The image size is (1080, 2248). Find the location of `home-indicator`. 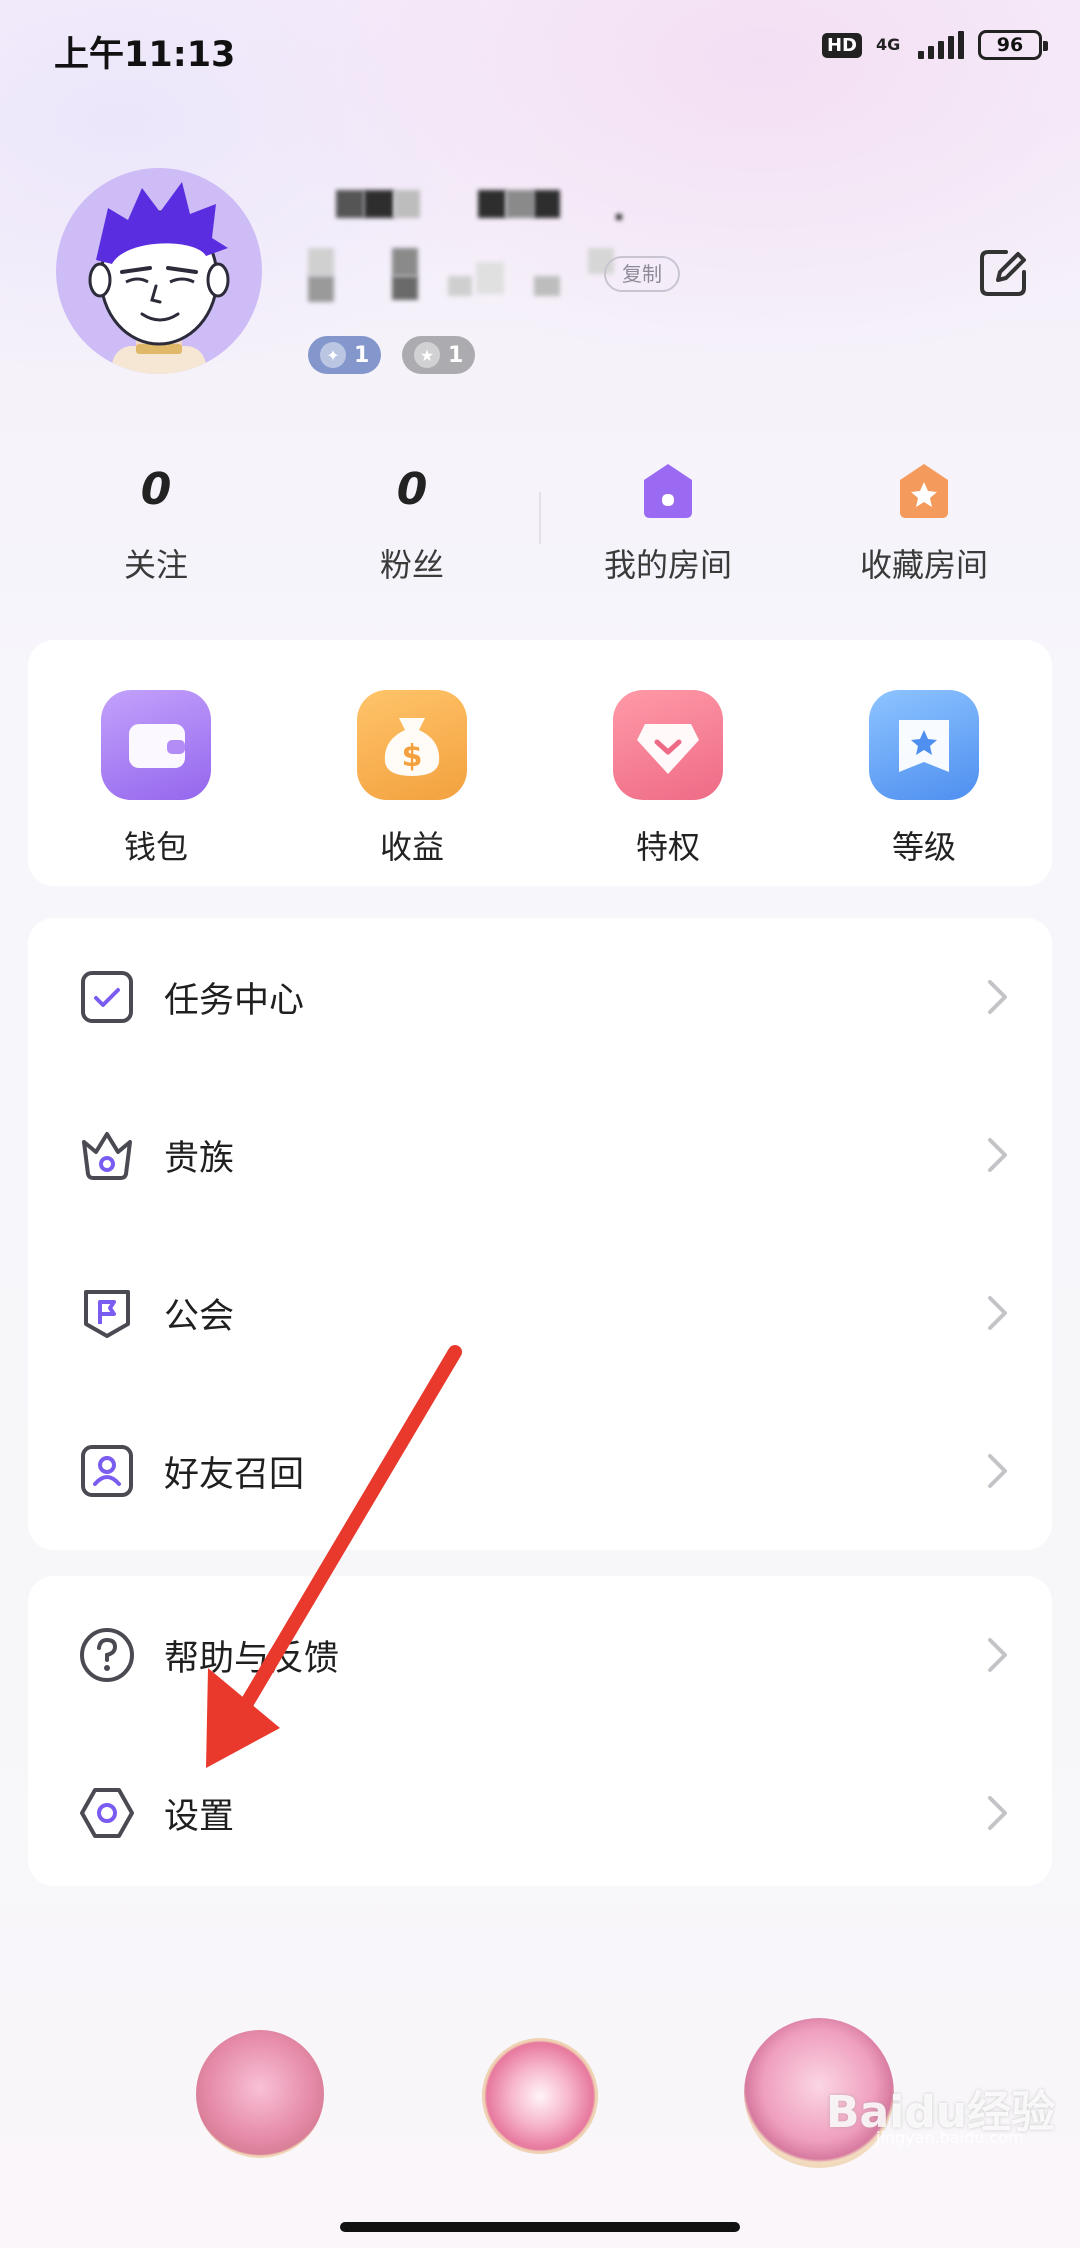

home-indicator is located at coordinates (540, 2227).